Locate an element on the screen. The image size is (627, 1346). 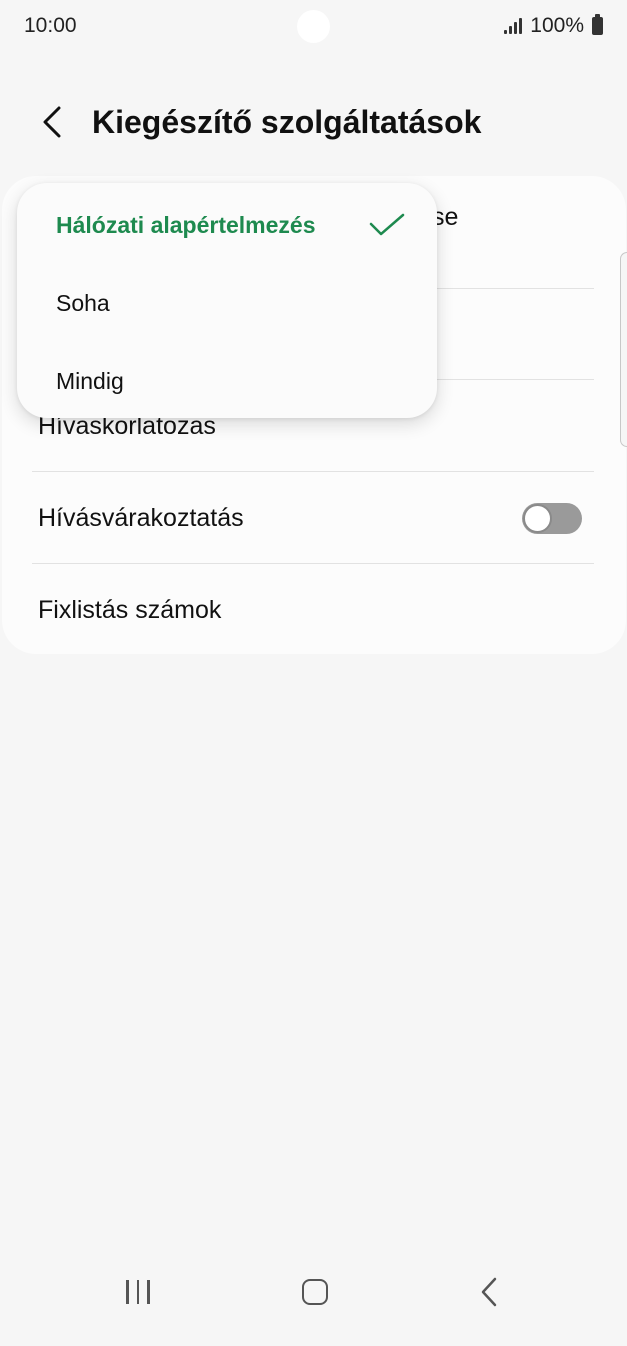
signal-icon is located at coordinates (513, 26).